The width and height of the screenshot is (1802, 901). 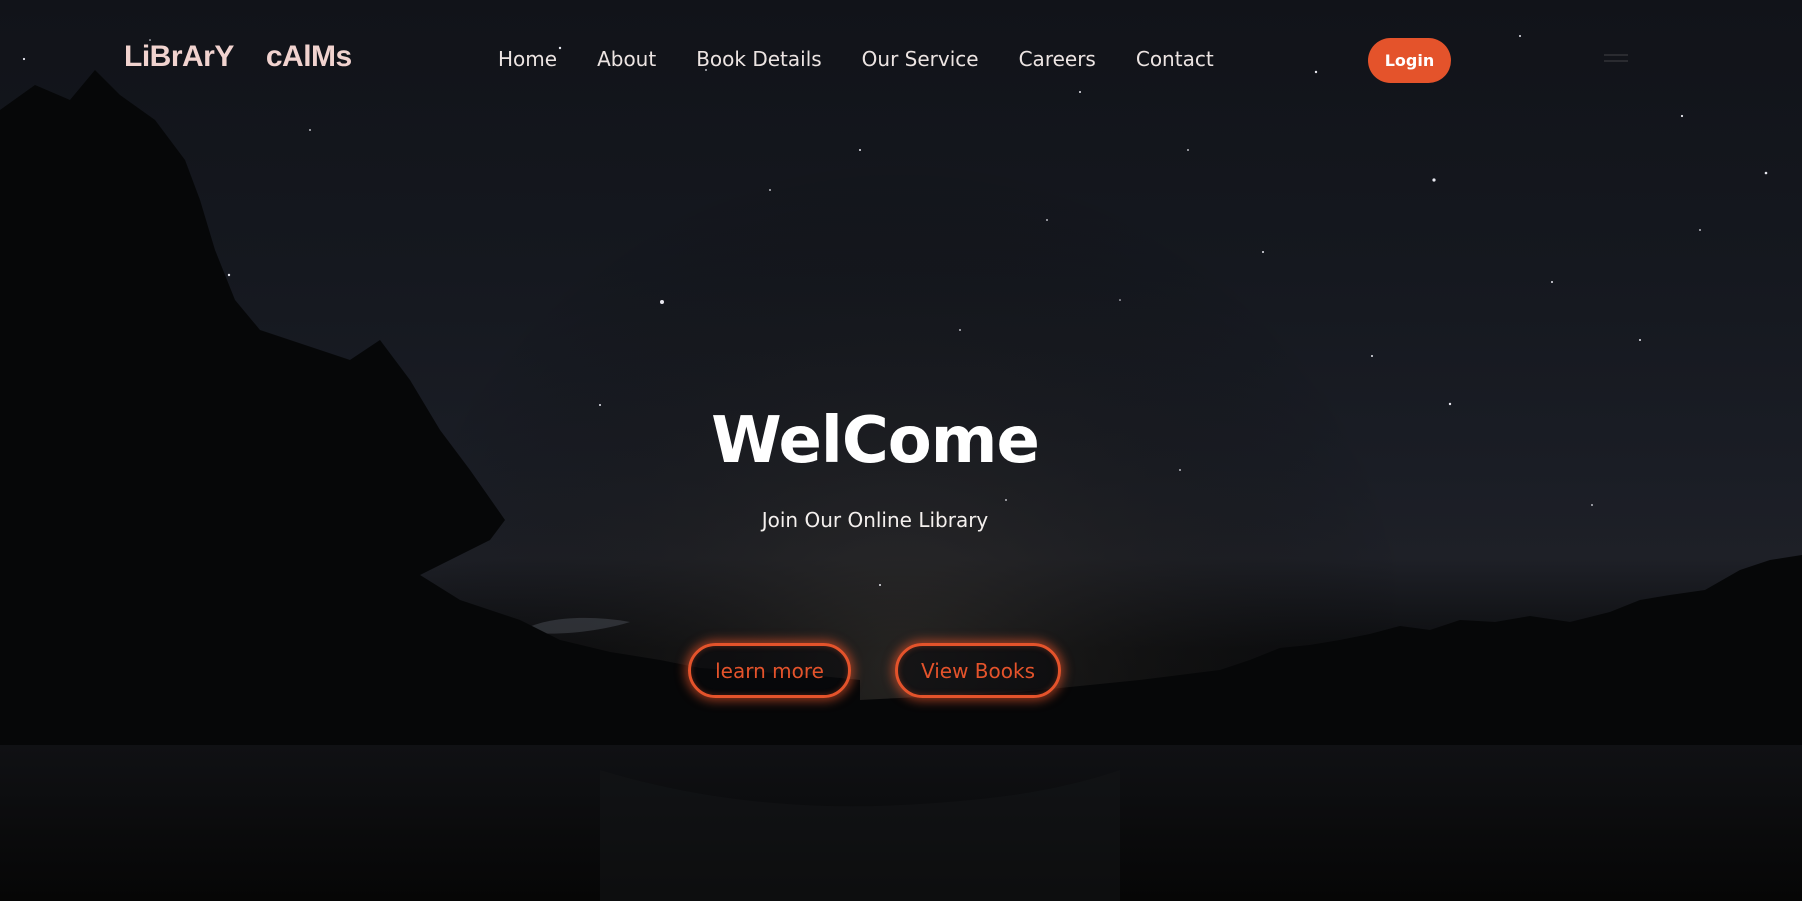 I want to click on hamburger-menu-icon, so click(x=1616, y=61).